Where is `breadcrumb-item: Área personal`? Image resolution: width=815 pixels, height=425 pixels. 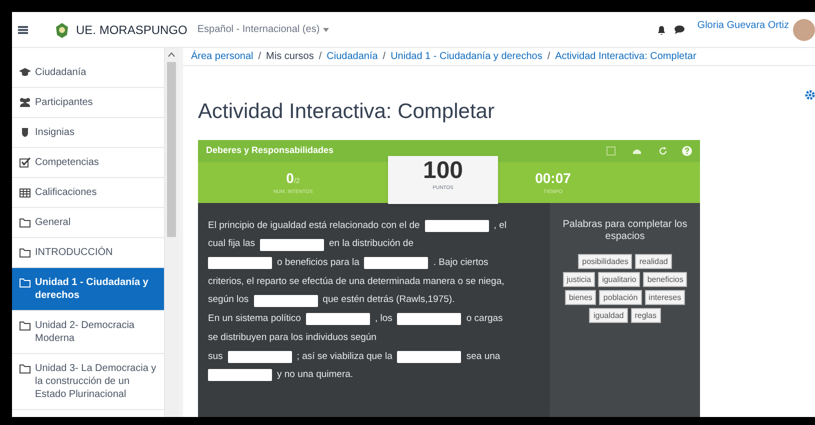 breadcrumb-item: Área personal is located at coordinates (222, 56).